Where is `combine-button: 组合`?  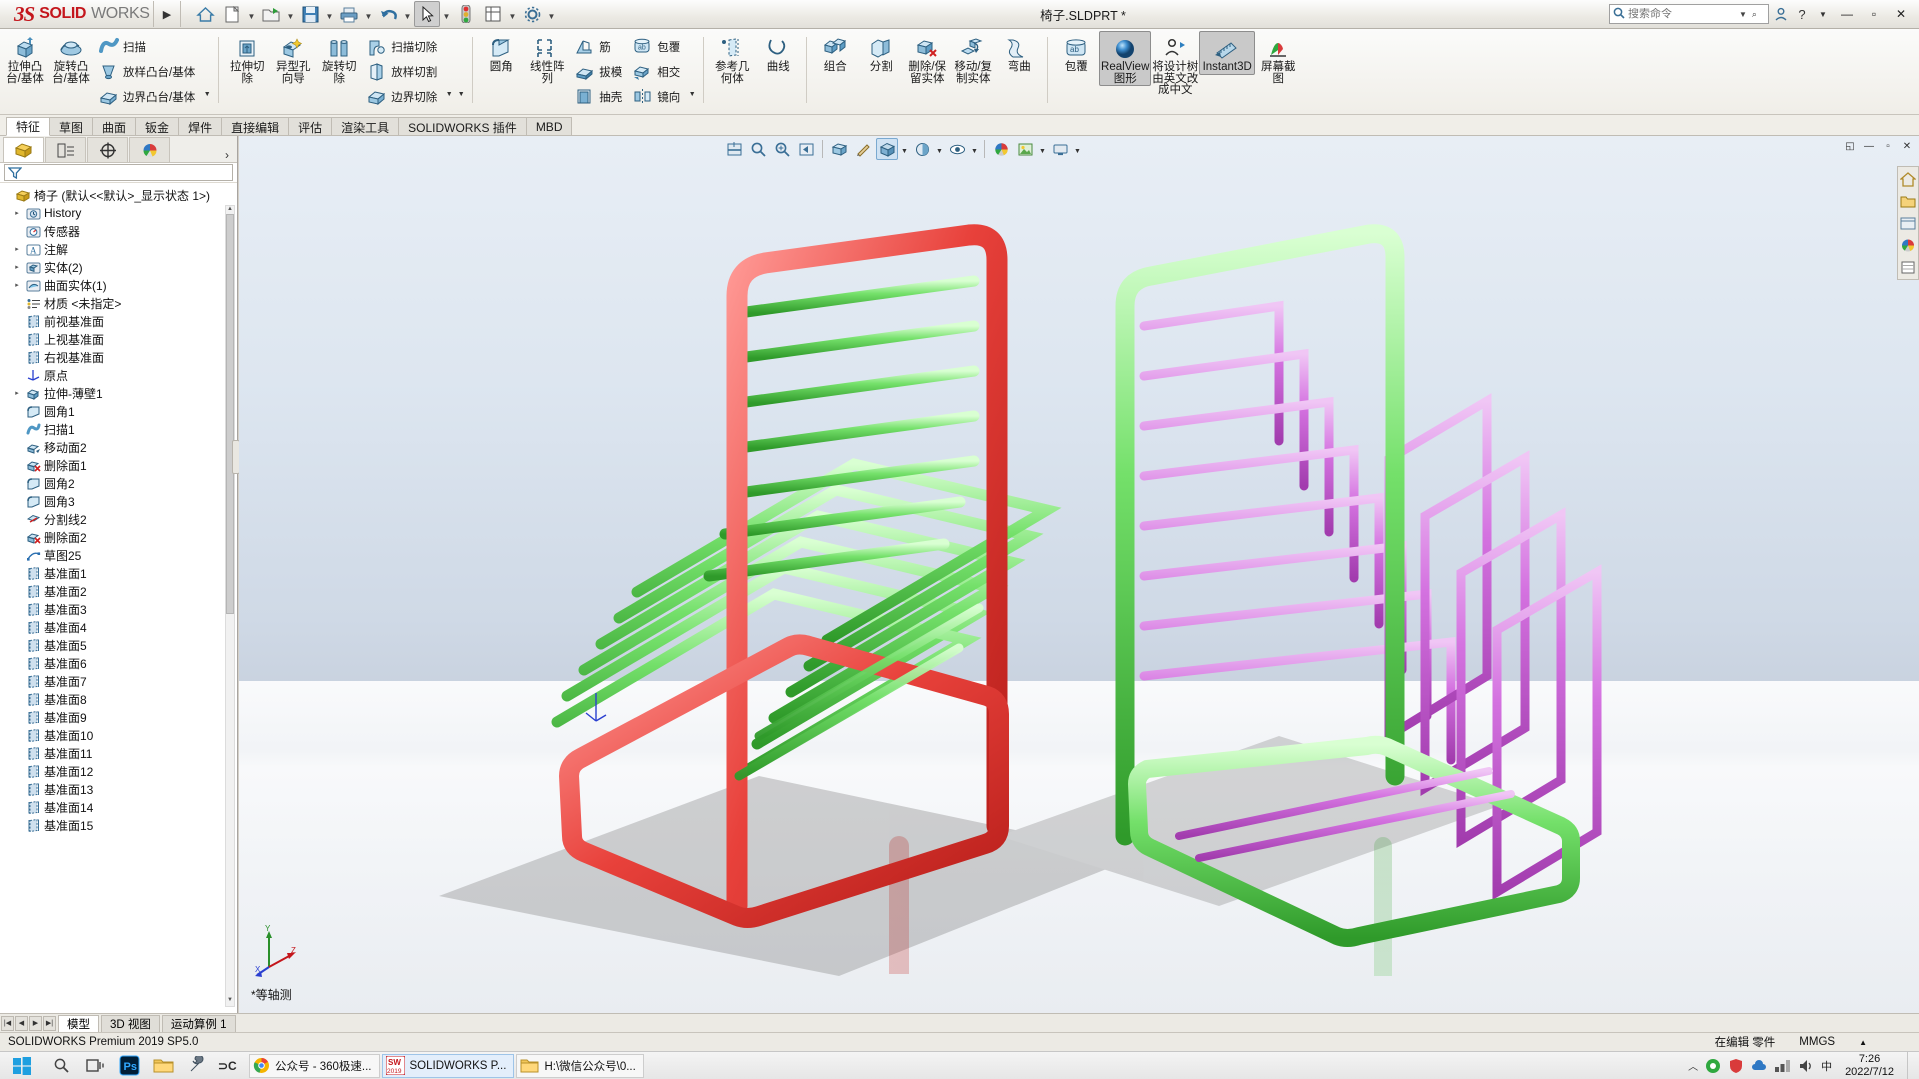 combine-button: 组合 is located at coordinates (835, 53).